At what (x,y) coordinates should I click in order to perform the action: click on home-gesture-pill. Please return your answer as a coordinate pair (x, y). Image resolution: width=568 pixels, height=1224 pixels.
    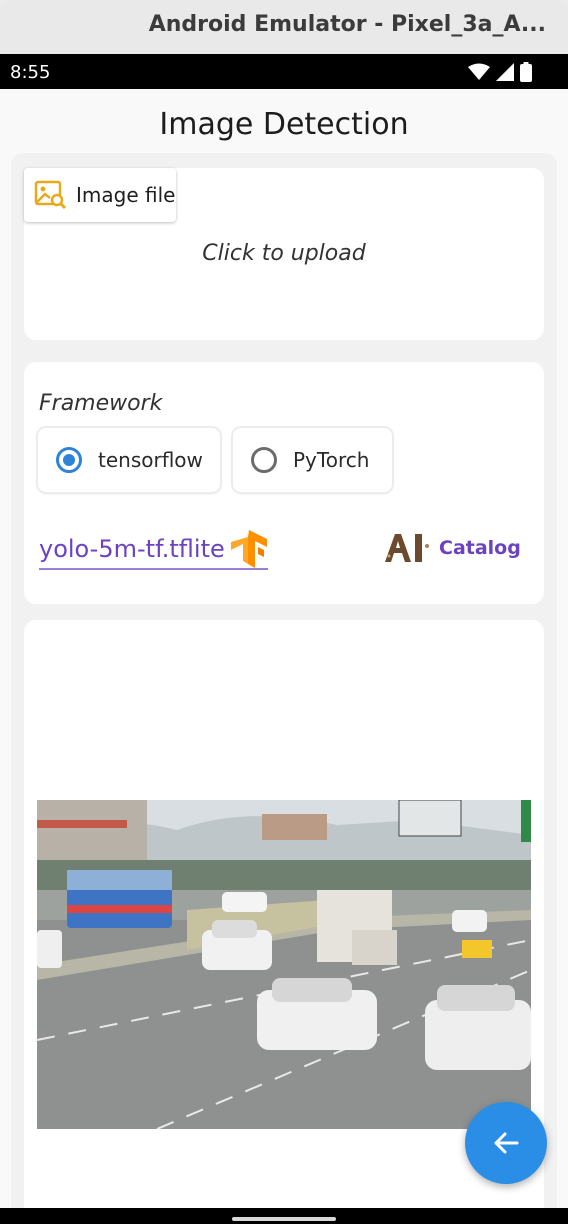
    Looking at the image, I should click on (284, 1219).